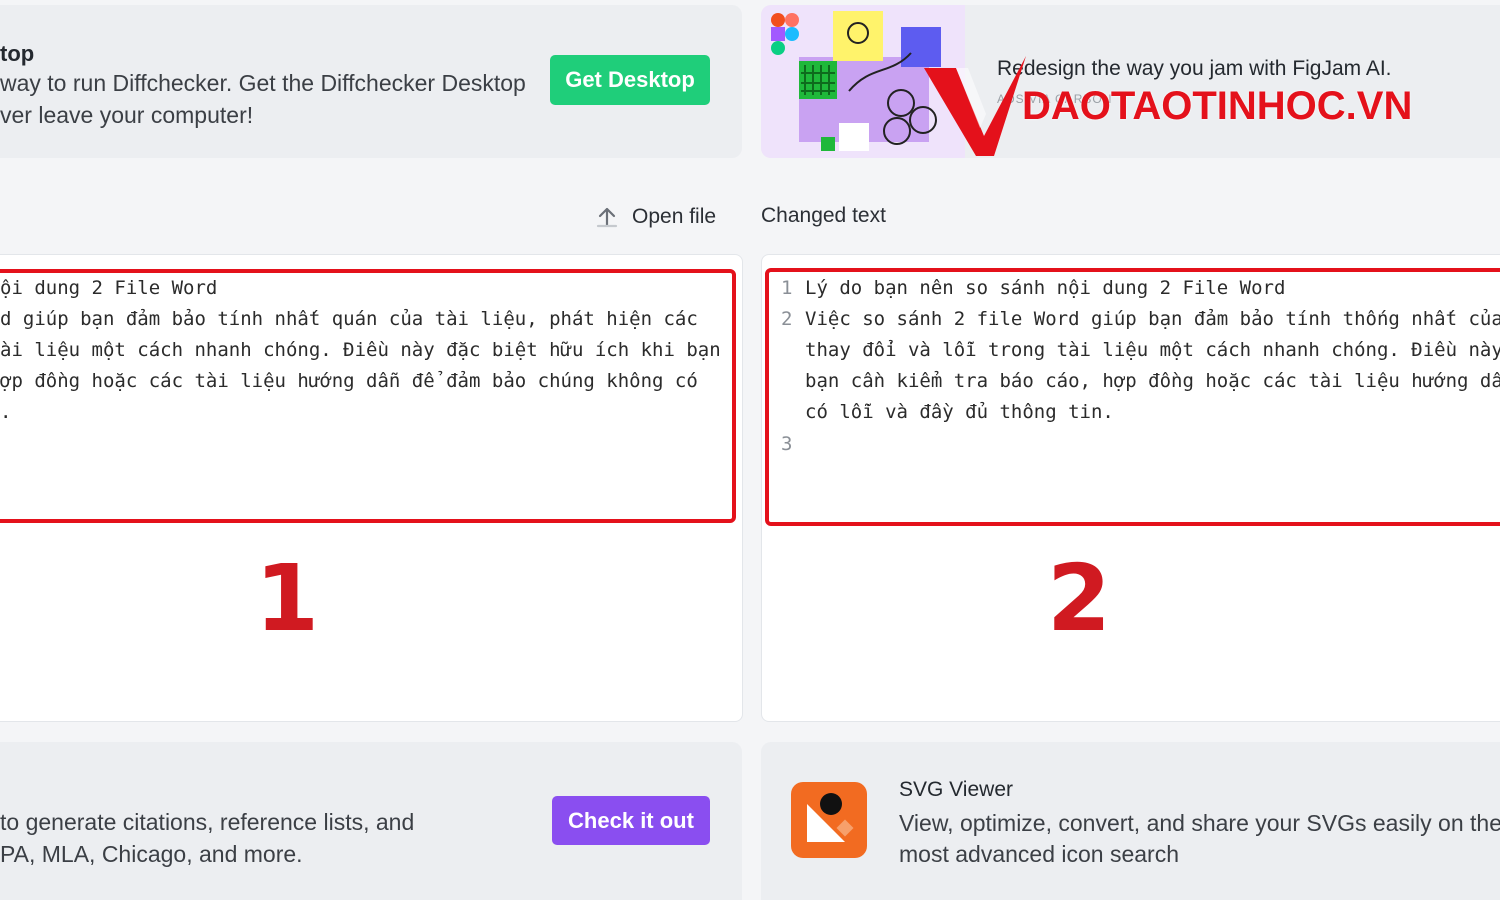 The width and height of the screenshot is (1500, 900). What do you see at coordinates (1217, 106) in the screenshot?
I see `watermark-text: DAOTAOTINHOC.VN` at bounding box center [1217, 106].